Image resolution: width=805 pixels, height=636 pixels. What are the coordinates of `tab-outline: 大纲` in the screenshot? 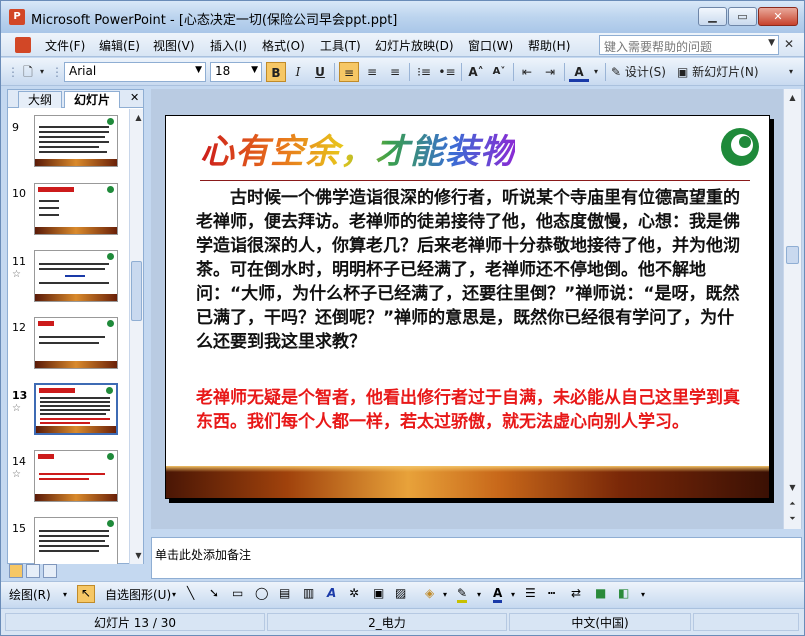 It's located at (40, 99).